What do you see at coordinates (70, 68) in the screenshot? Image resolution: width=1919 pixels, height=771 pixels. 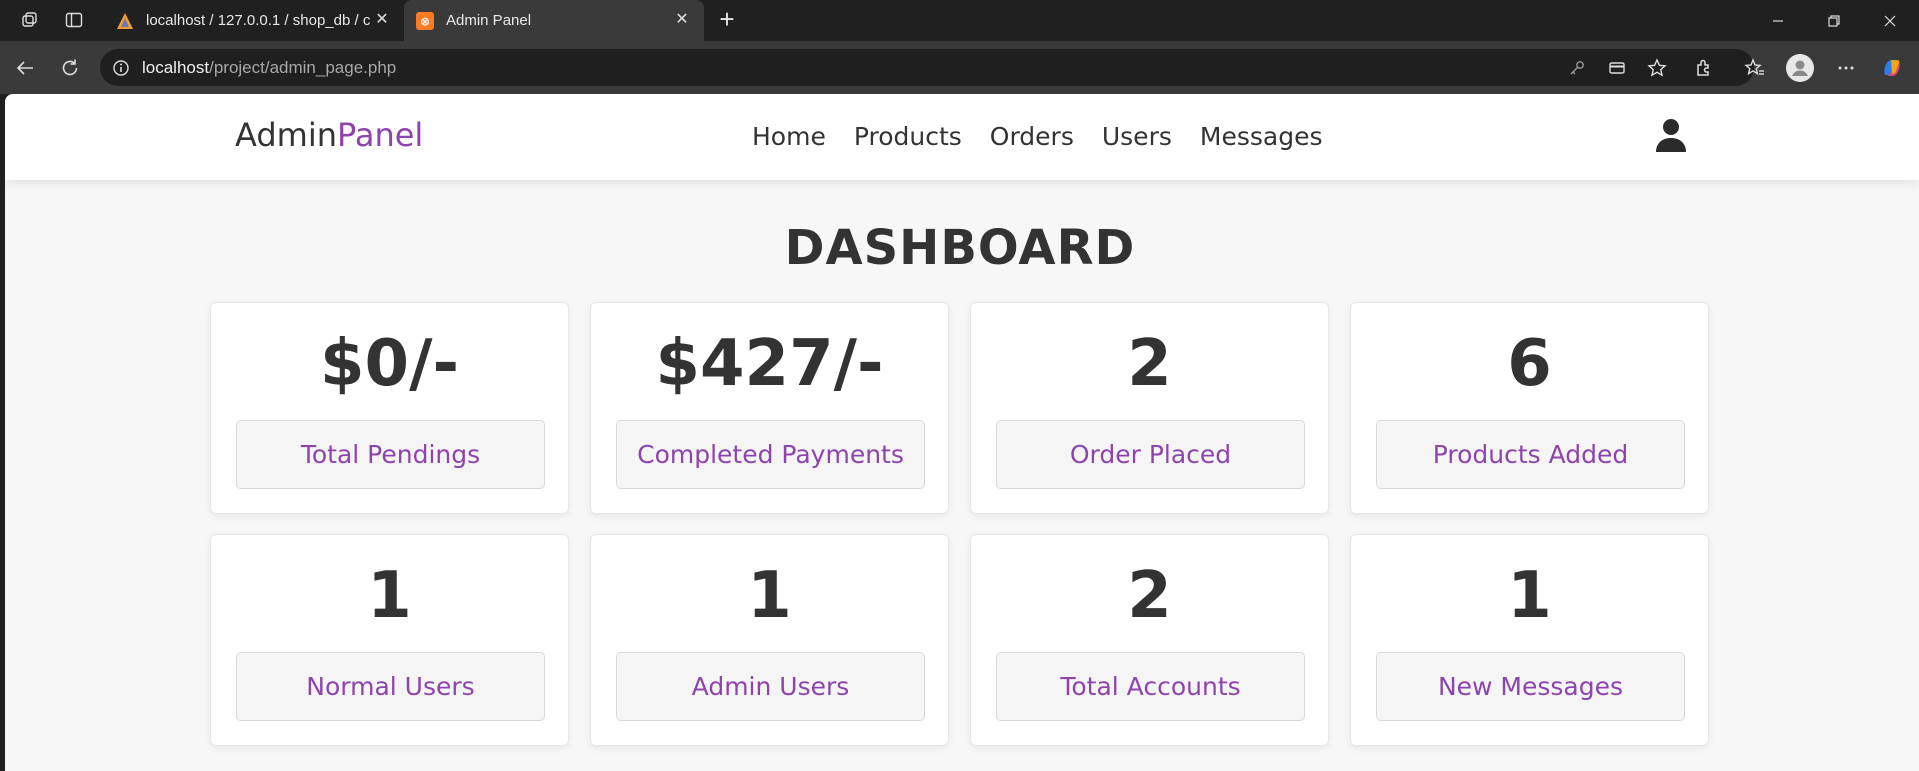 I see `reload-icon` at bounding box center [70, 68].